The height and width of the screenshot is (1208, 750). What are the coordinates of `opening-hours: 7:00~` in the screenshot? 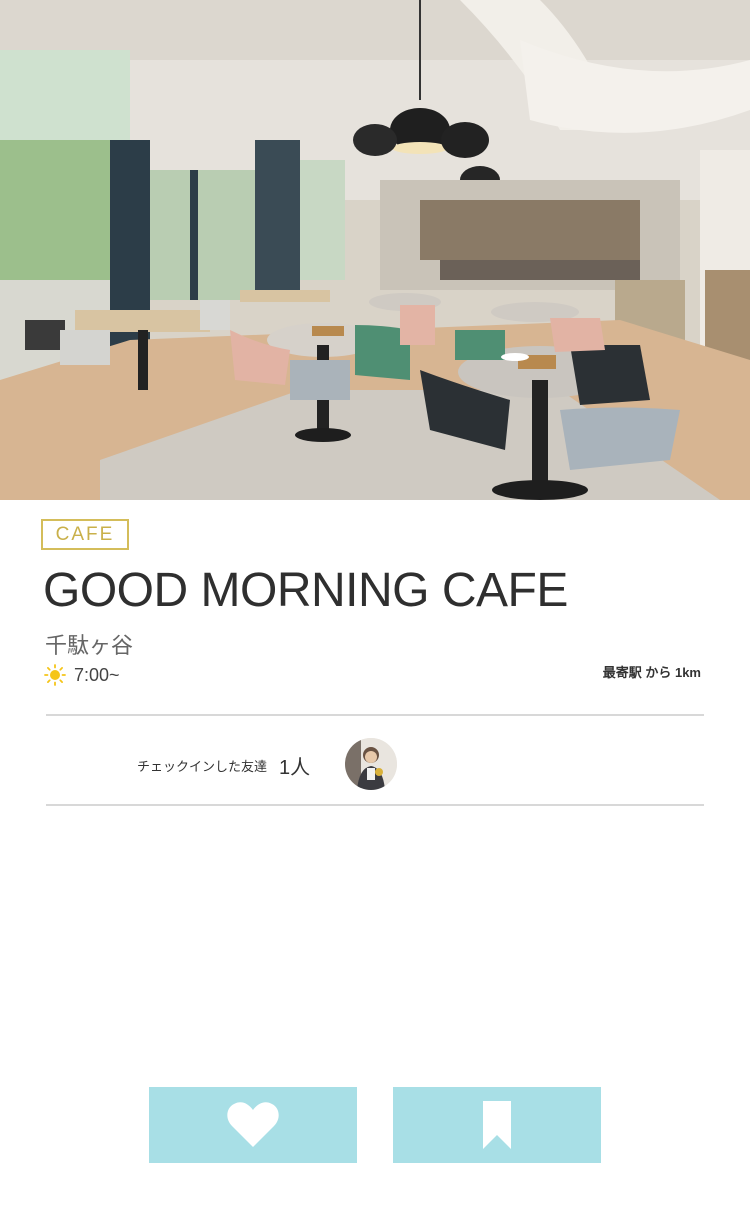 It's located at (82, 675).